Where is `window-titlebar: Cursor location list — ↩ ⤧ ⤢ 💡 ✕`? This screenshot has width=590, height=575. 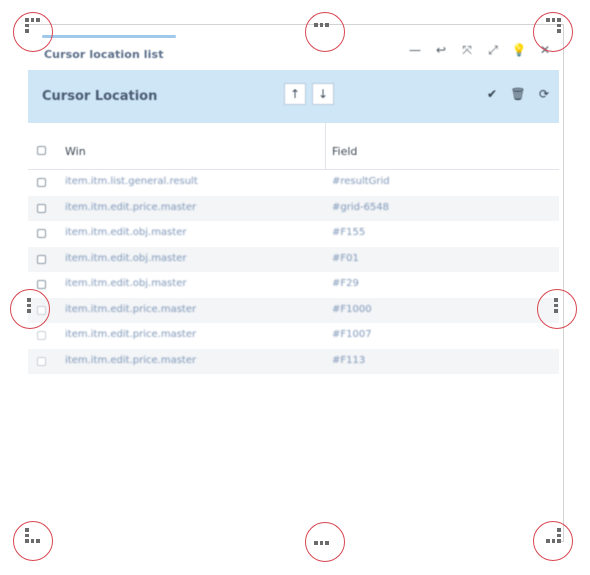
window-titlebar: Cursor location list — ↩ ⤧ ⤢ 💡 ✕ is located at coordinates (293, 49).